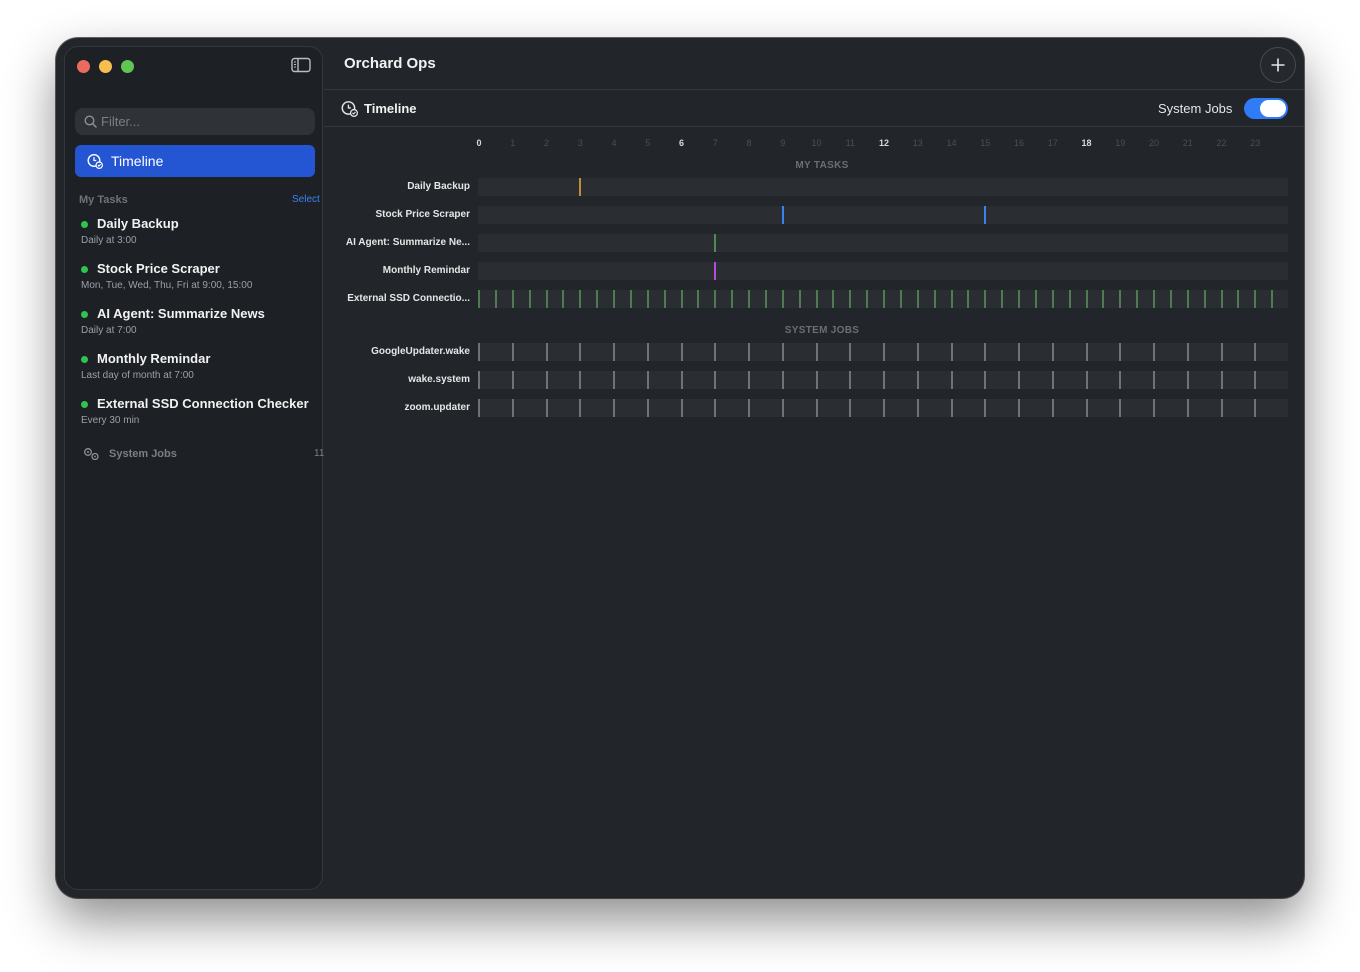  What do you see at coordinates (201, 455) in the screenshot?
I see `sidebar-item-system-jobs: System Jobs 11` at bounding box center [201, 455].